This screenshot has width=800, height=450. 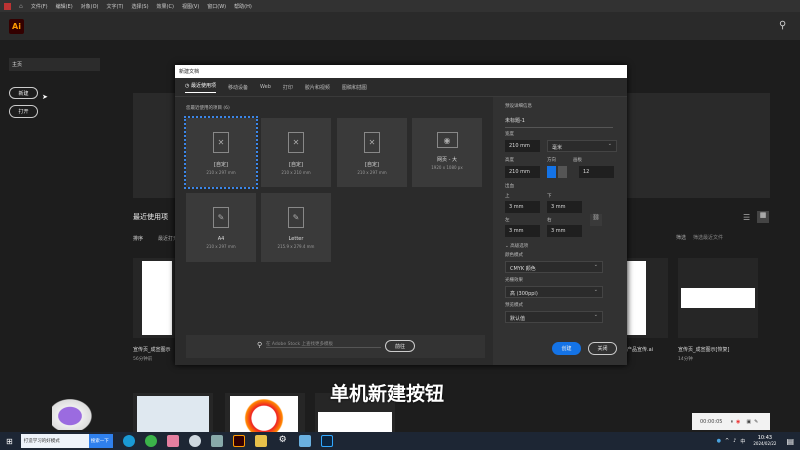 What do you see at coordinates (522, 231) in the screenshot?
I see `bleed-left-input: 3 mm` at bounding box center [522, 231].